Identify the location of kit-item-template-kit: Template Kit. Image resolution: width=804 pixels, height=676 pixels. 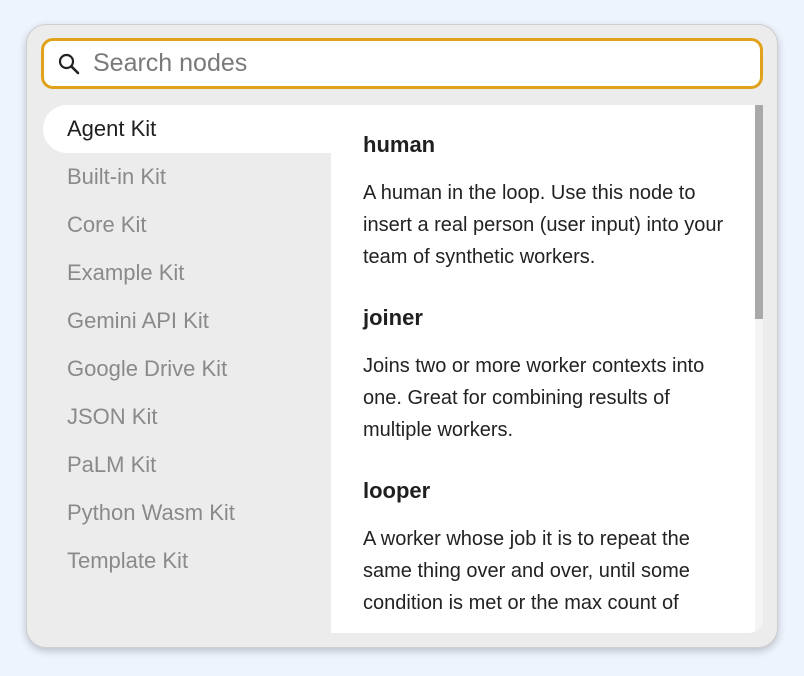
(187, 561).